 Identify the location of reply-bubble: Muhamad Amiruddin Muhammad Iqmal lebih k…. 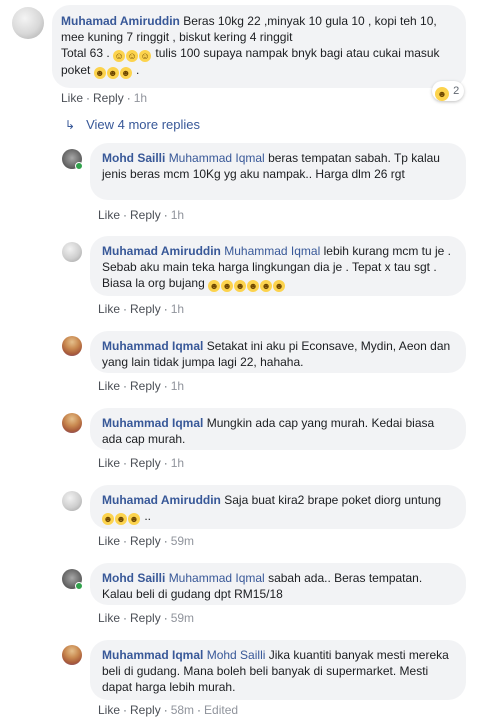
(278, 266).